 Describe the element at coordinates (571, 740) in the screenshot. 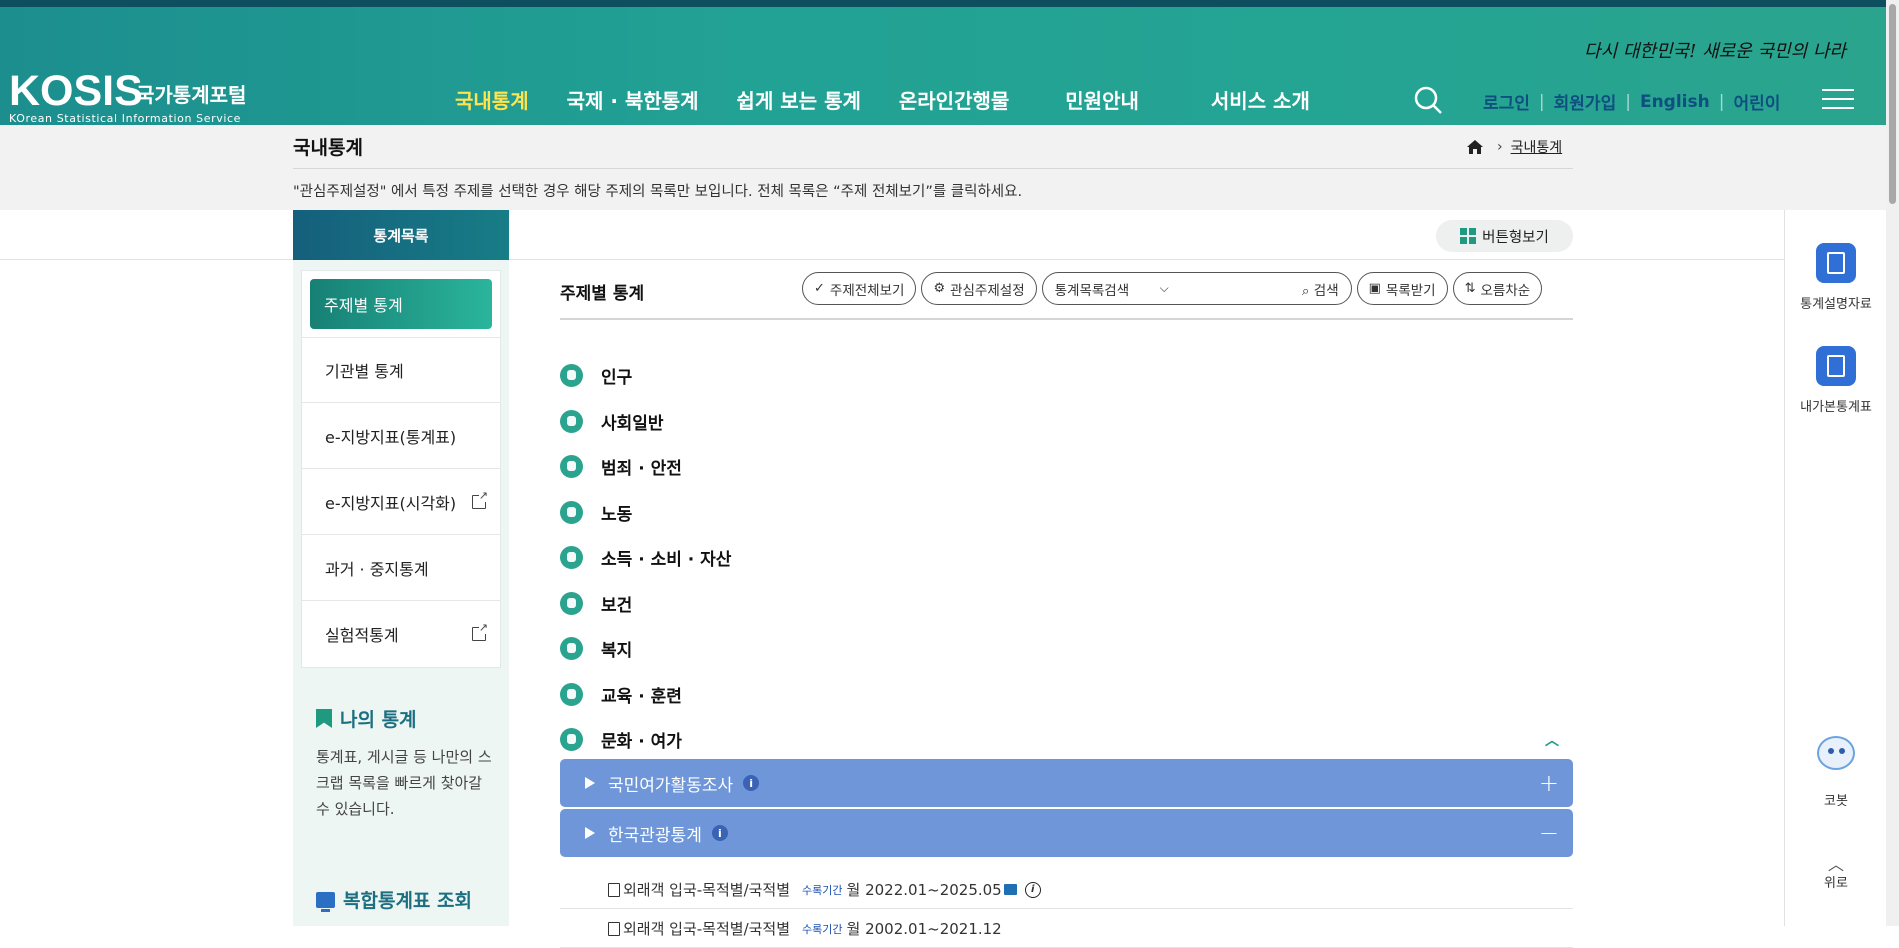

I see `culture-icon` at that location.